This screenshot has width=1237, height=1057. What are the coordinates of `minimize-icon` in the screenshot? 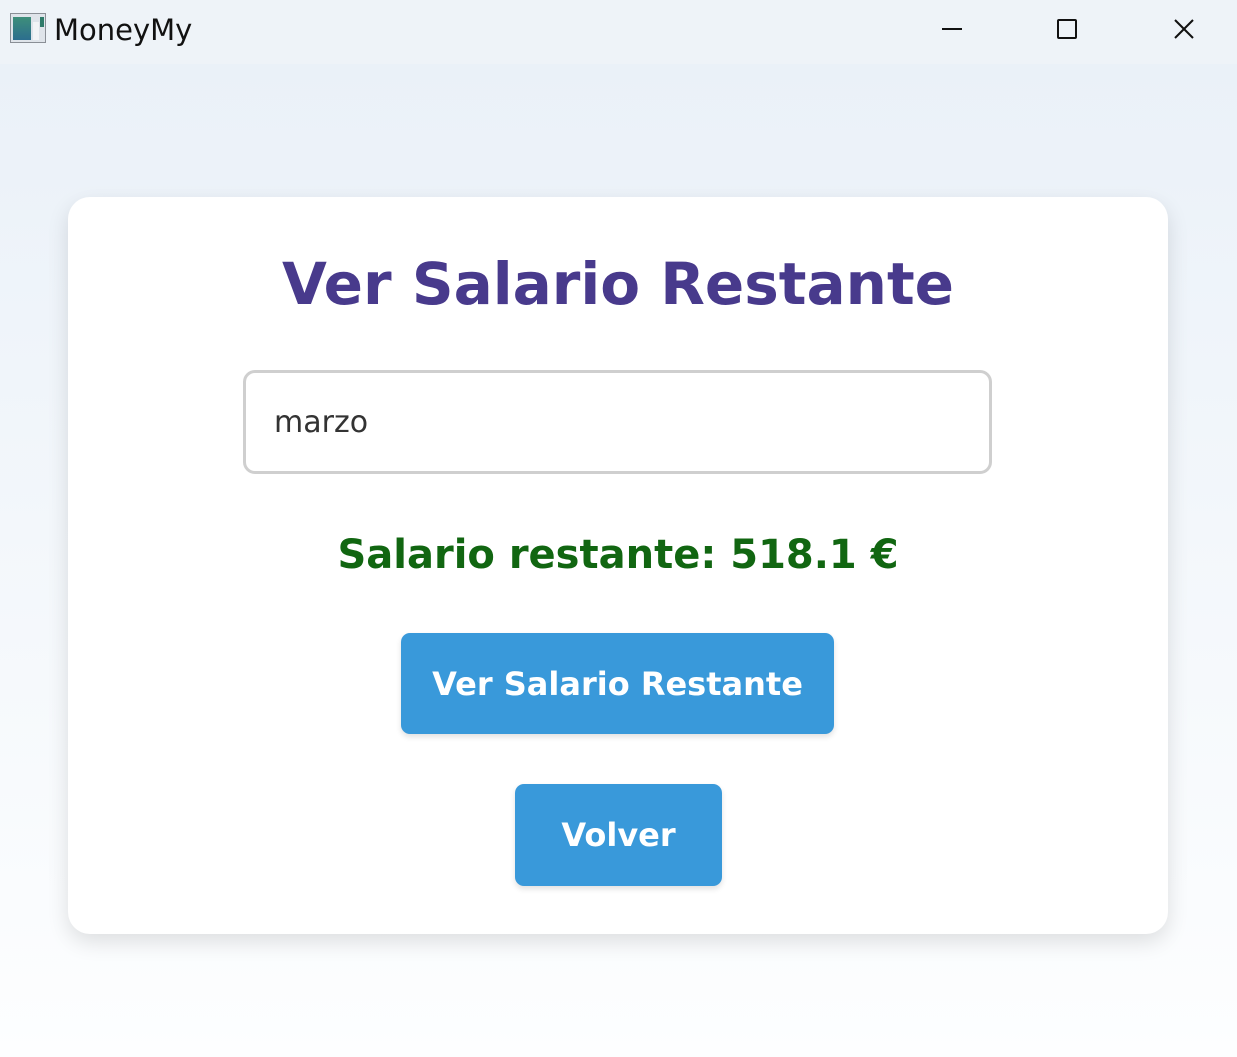 It's located at (952, 29).